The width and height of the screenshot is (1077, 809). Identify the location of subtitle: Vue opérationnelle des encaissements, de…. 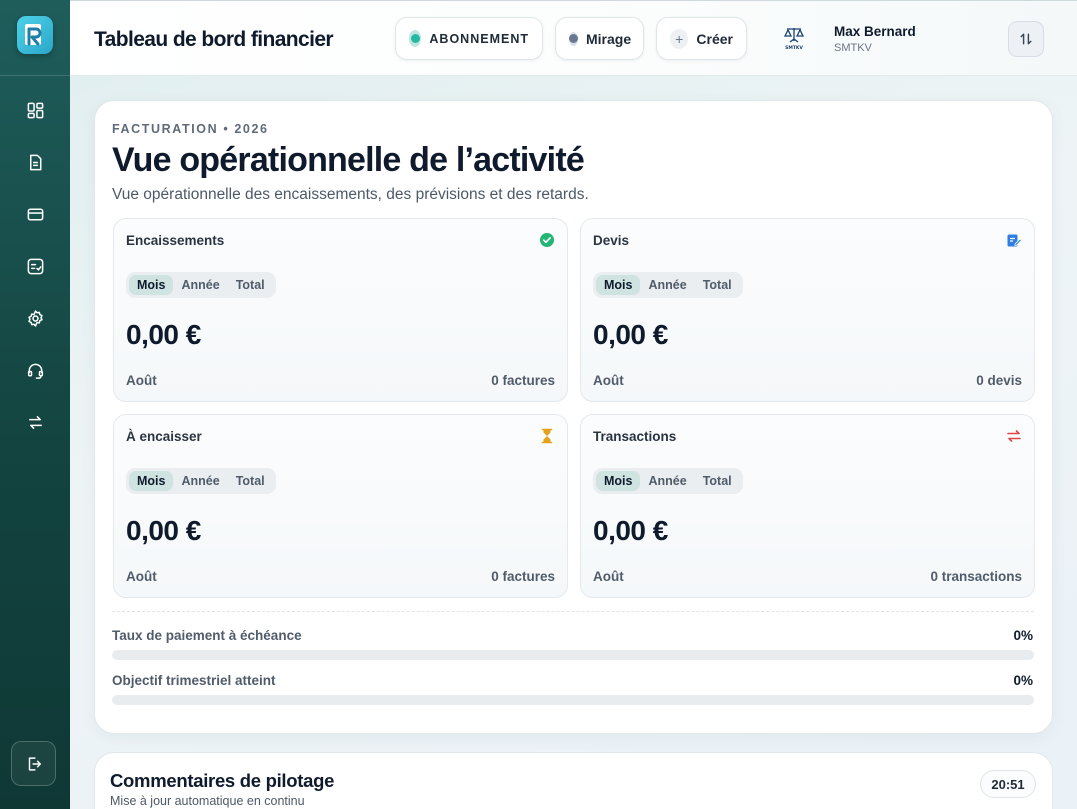
(350, 194).